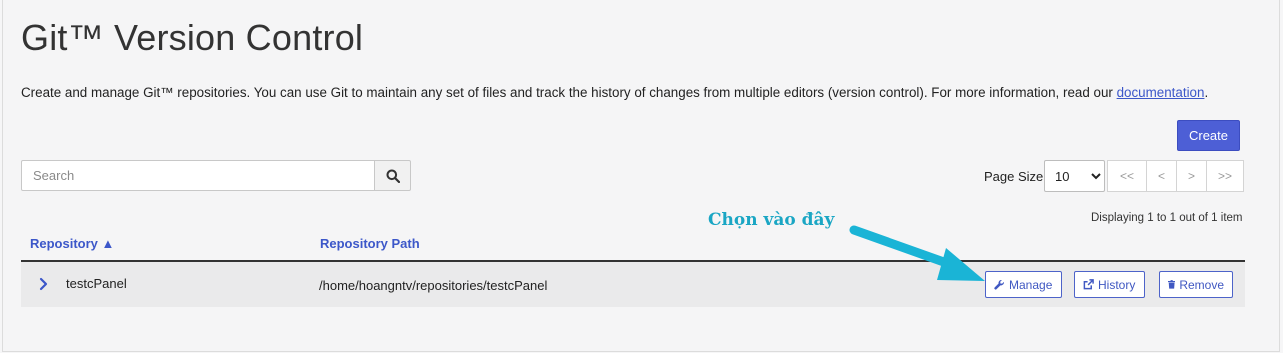 This screenshot has height=353, width=1283. Describe the element at coordinates (1191, 176) in the screenshot. I see `next-page-button: >` at that location.